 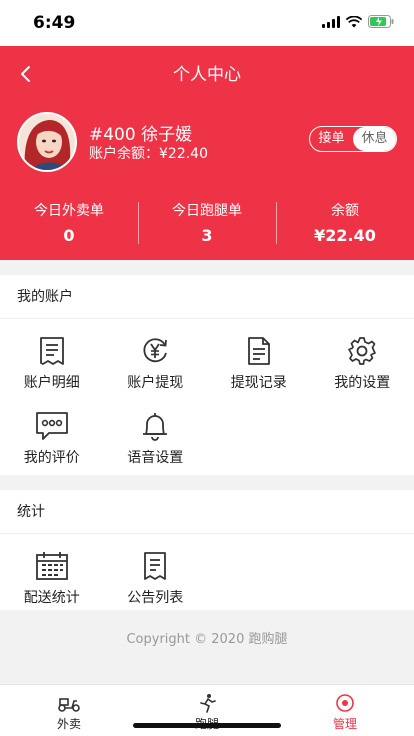 What do you see at coordinates (69, 705) in the screenshot?
I see `scooter-icon` at bounding box center [69, 705].